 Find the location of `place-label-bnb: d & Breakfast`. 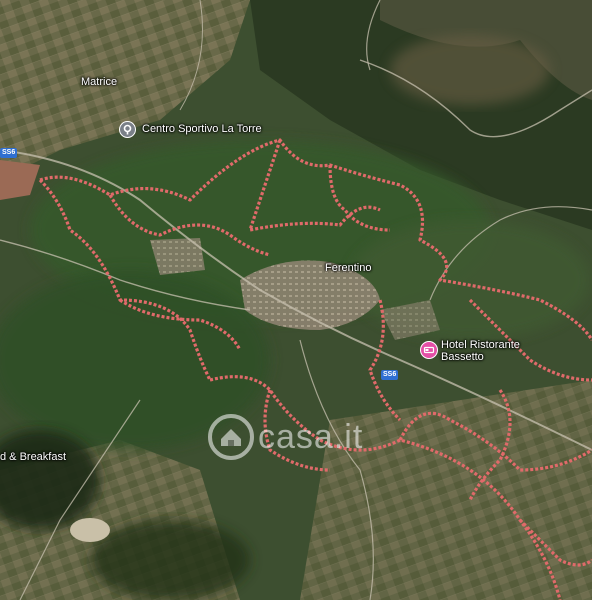

place-label-bnb: d & Breakfast is located at coordinates (33, 457).